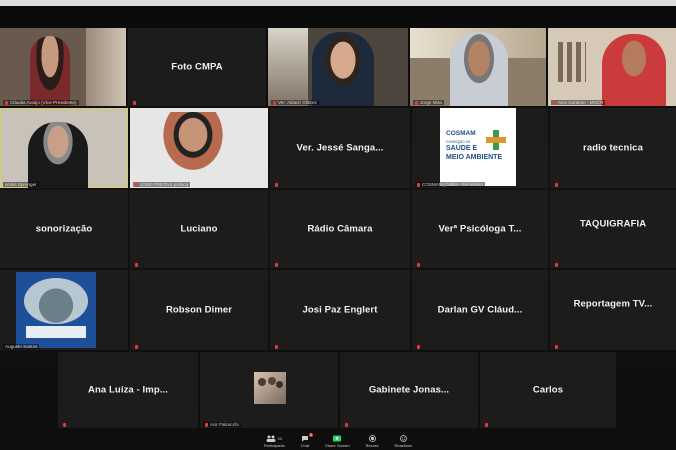  Describe the element at coordinates (403, 441) in the screenshot. I see `reactions-button: Reactions` at that location.